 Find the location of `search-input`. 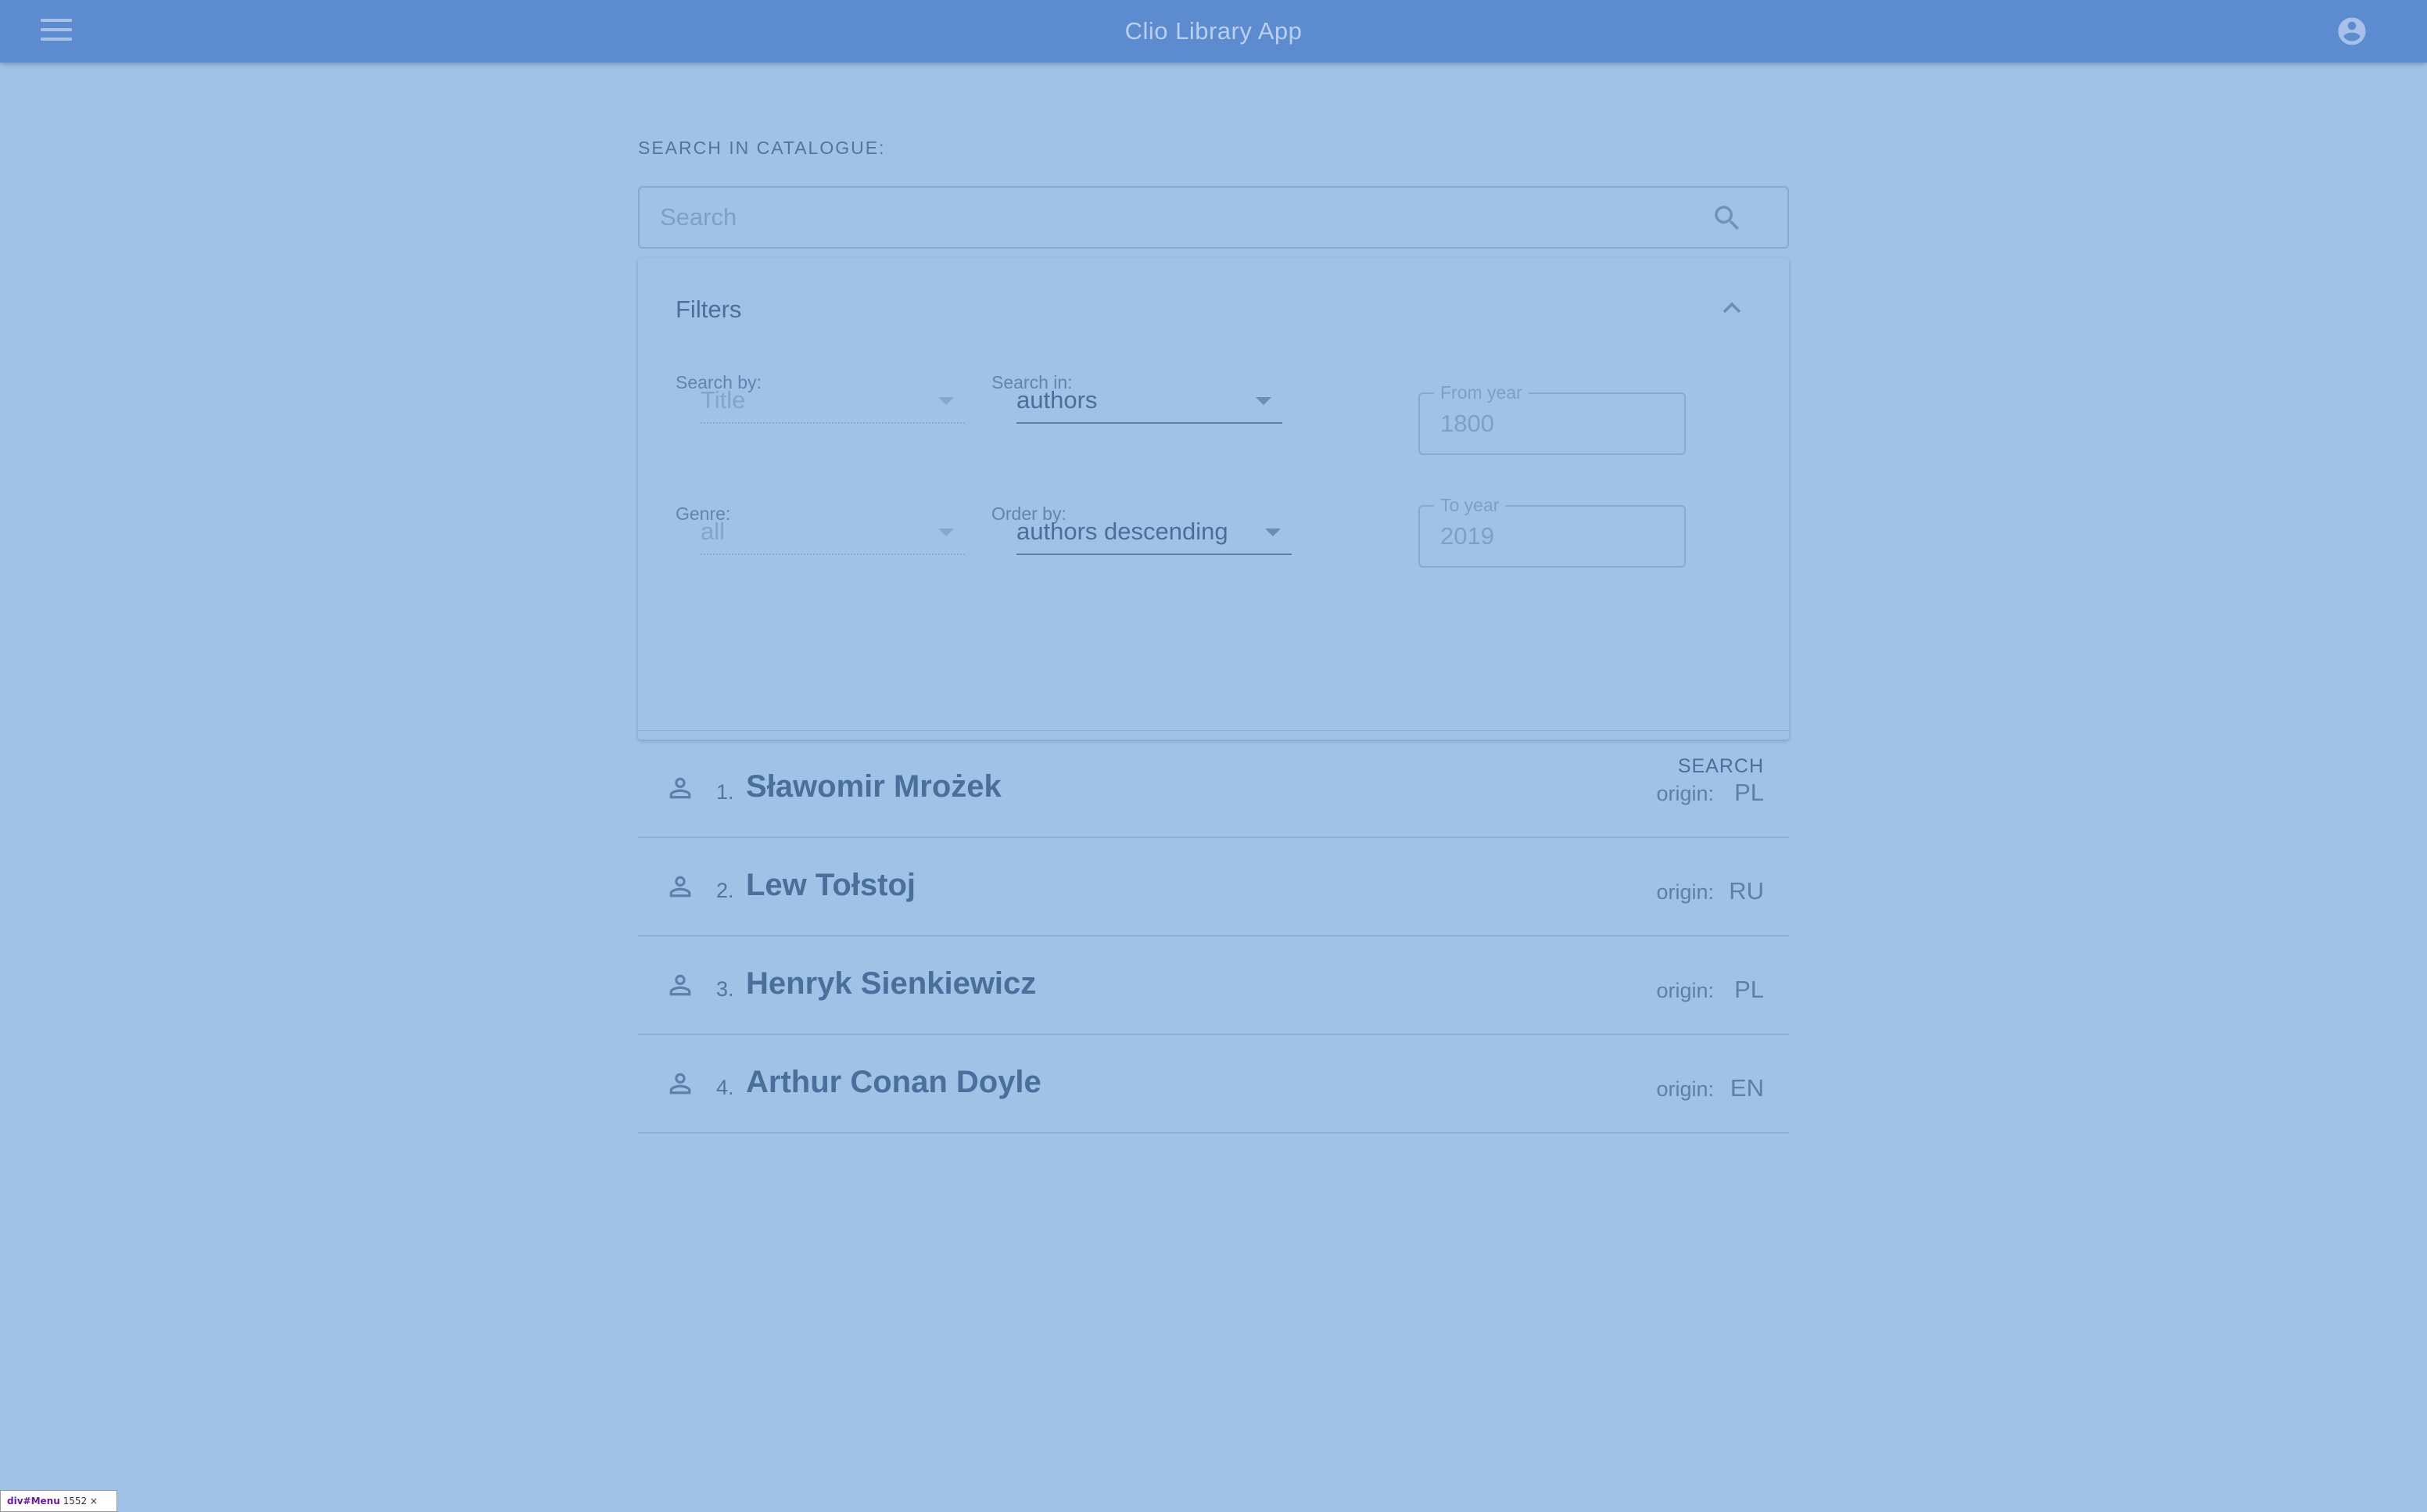

search-input is located at coordinates (1168, 217).